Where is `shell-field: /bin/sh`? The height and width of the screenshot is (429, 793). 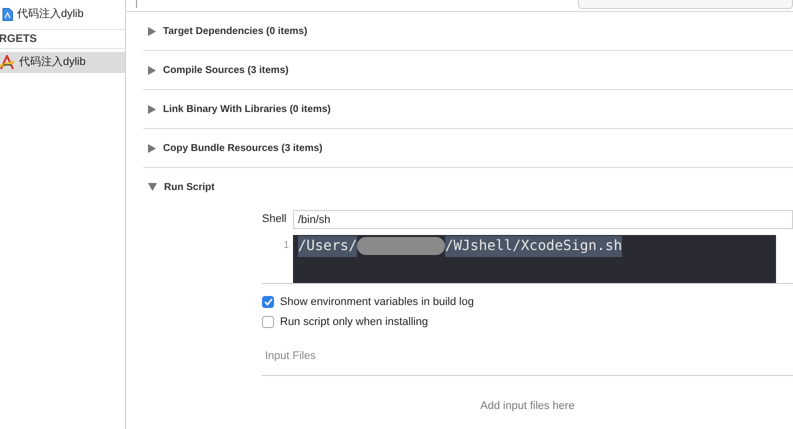
shell-field: /bin/sh is located at coordinates (543, 219).